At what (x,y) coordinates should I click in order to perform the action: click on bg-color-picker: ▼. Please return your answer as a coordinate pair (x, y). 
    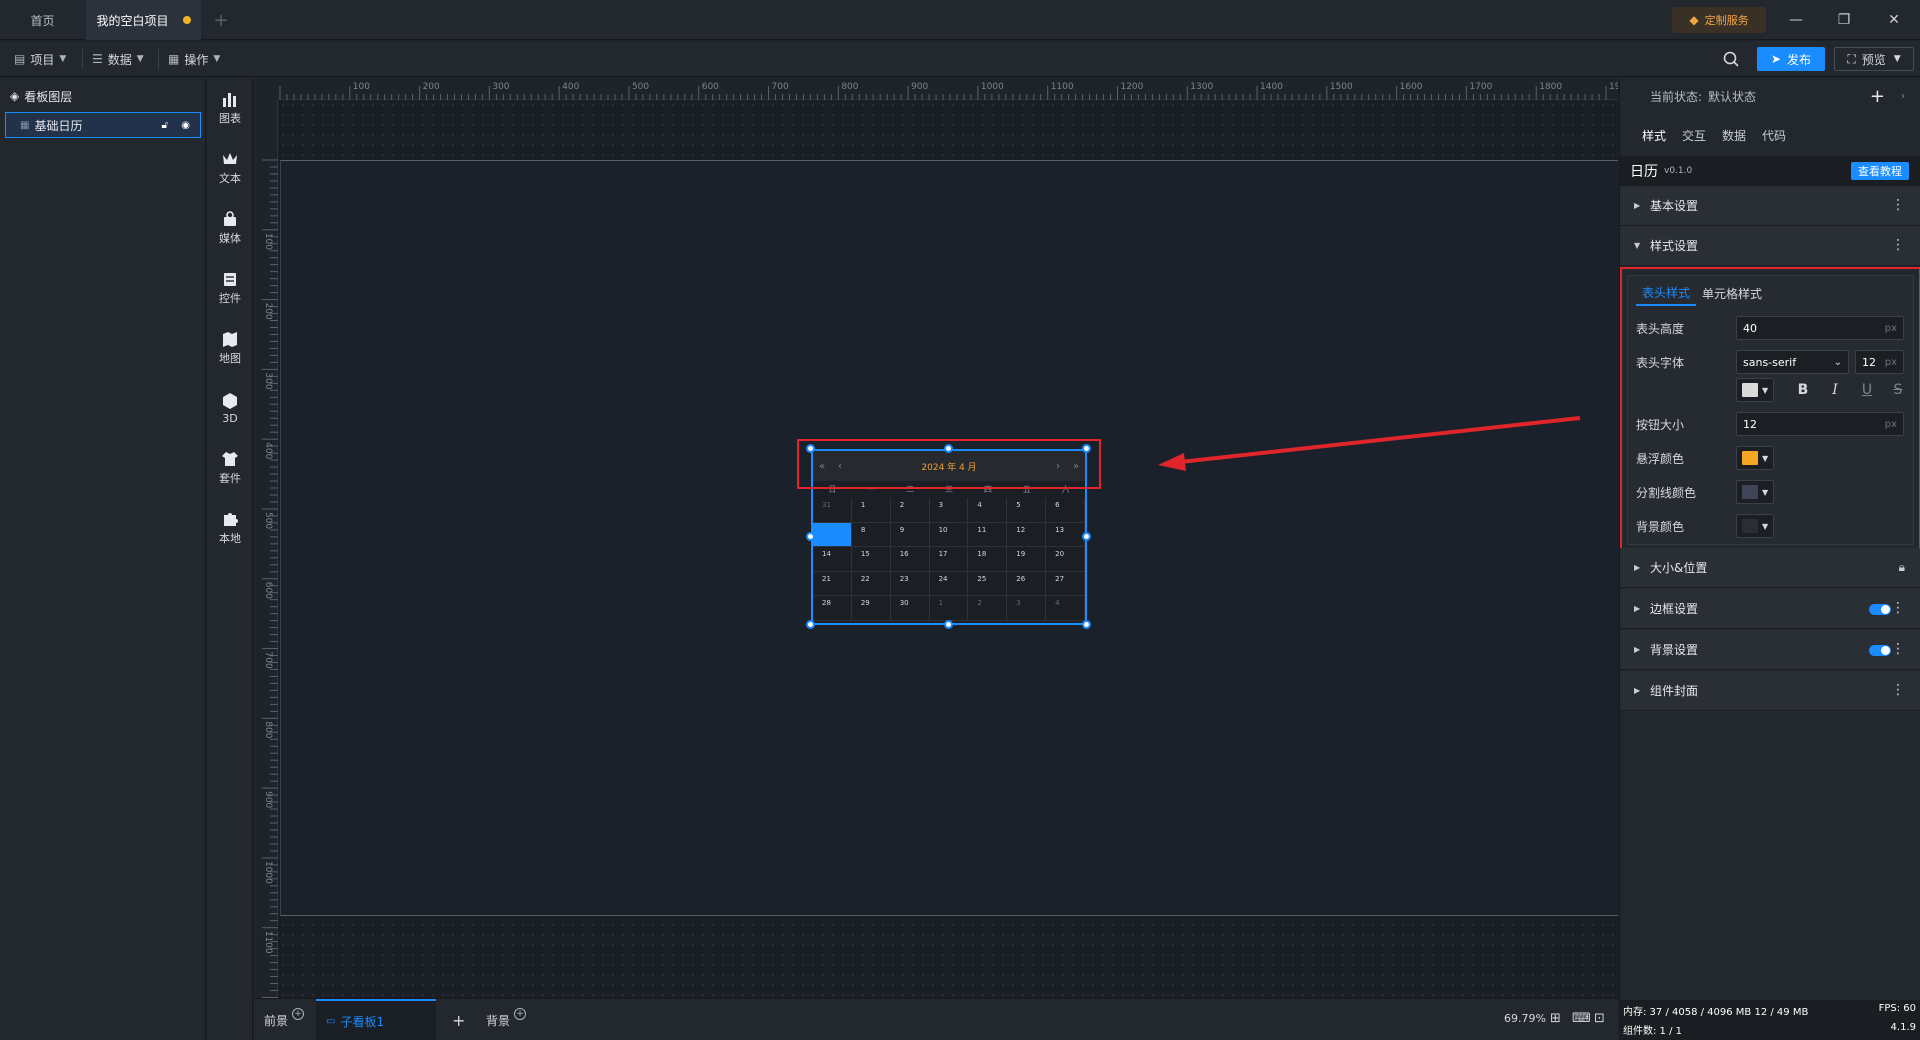
    Looking at the image, I should click on (1755, 526).